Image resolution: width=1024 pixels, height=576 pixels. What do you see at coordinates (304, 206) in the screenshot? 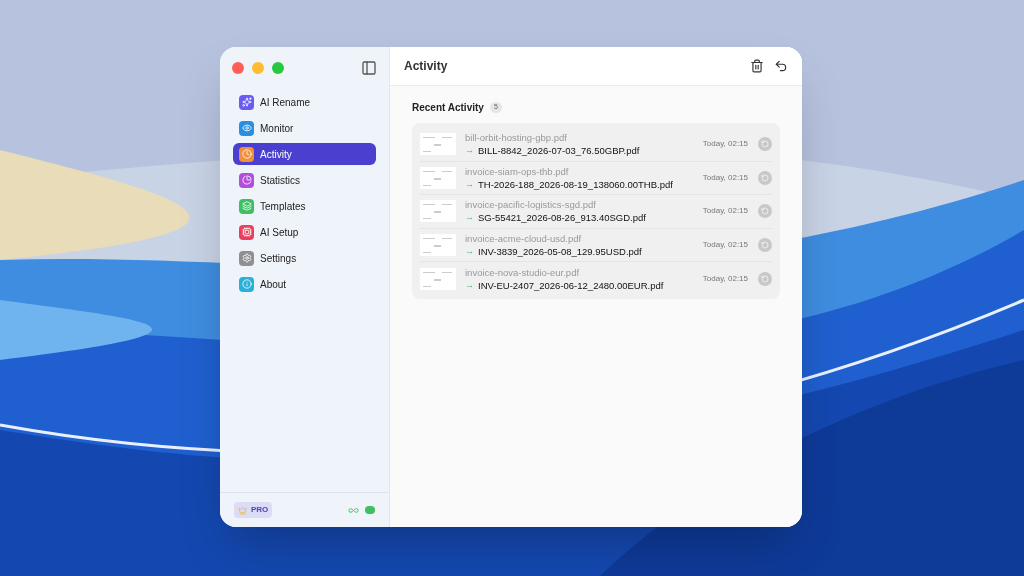
I see `sidebar-item: Templates` at bounding box center [304, 206].